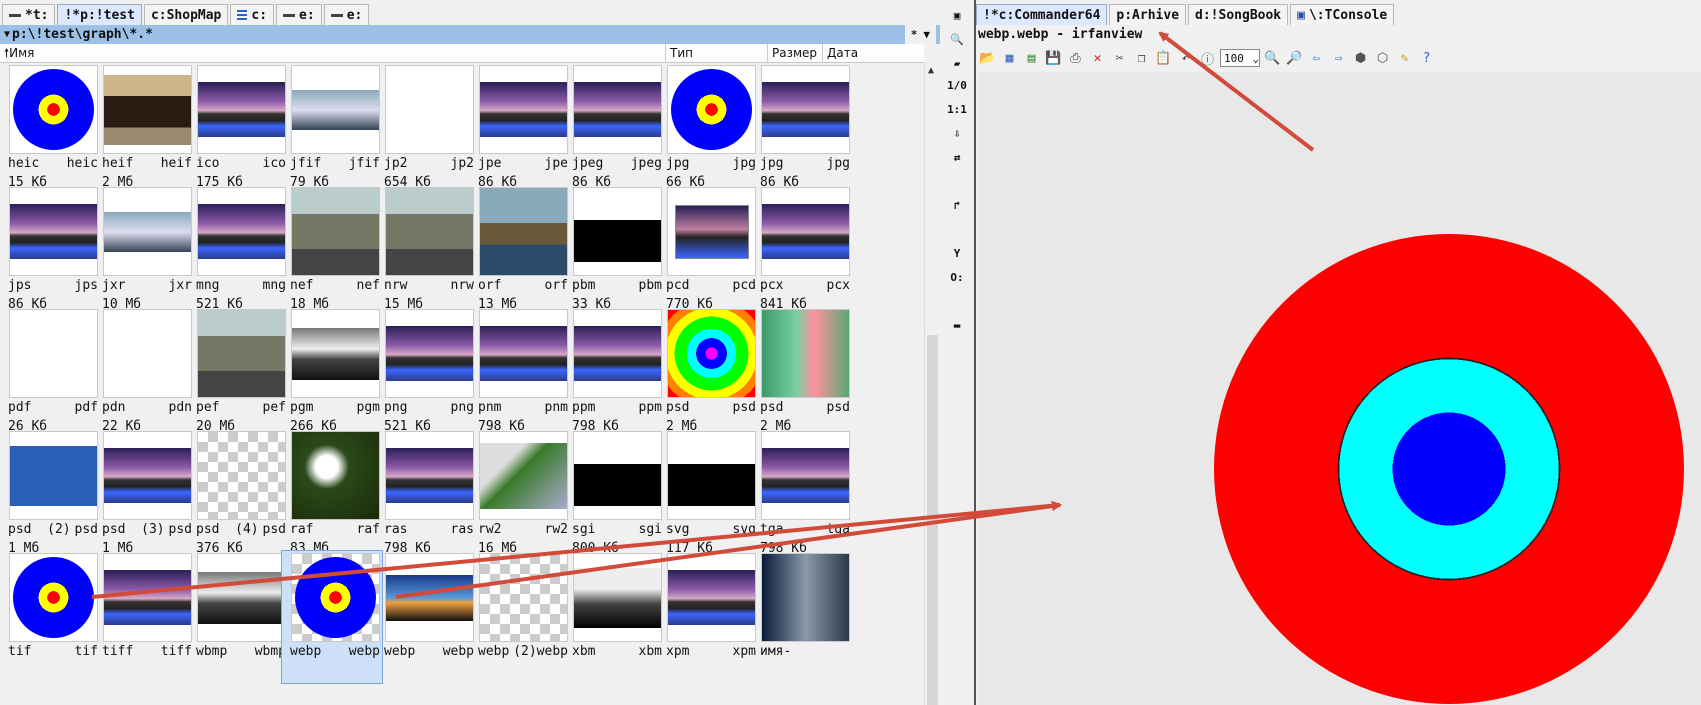  Describe the element at coordinates (99, 14) in the screenshot. I see `drive-tab-1: !*p:!test` at that location.